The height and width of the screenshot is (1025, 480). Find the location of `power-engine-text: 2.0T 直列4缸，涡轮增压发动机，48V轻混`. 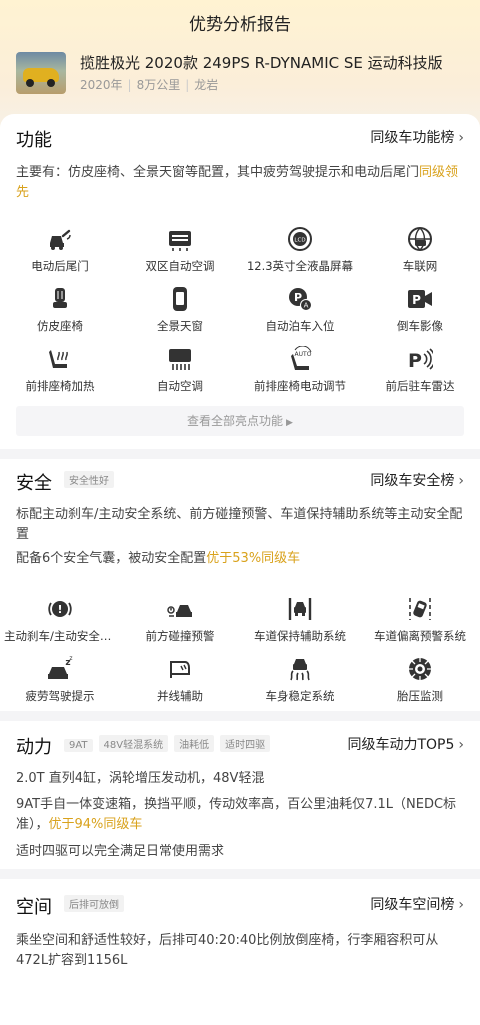

power-engine-text: 2.0T 直列4缸，涡轮增压发动机，48V轻混 is located at coordinates (140, 778).